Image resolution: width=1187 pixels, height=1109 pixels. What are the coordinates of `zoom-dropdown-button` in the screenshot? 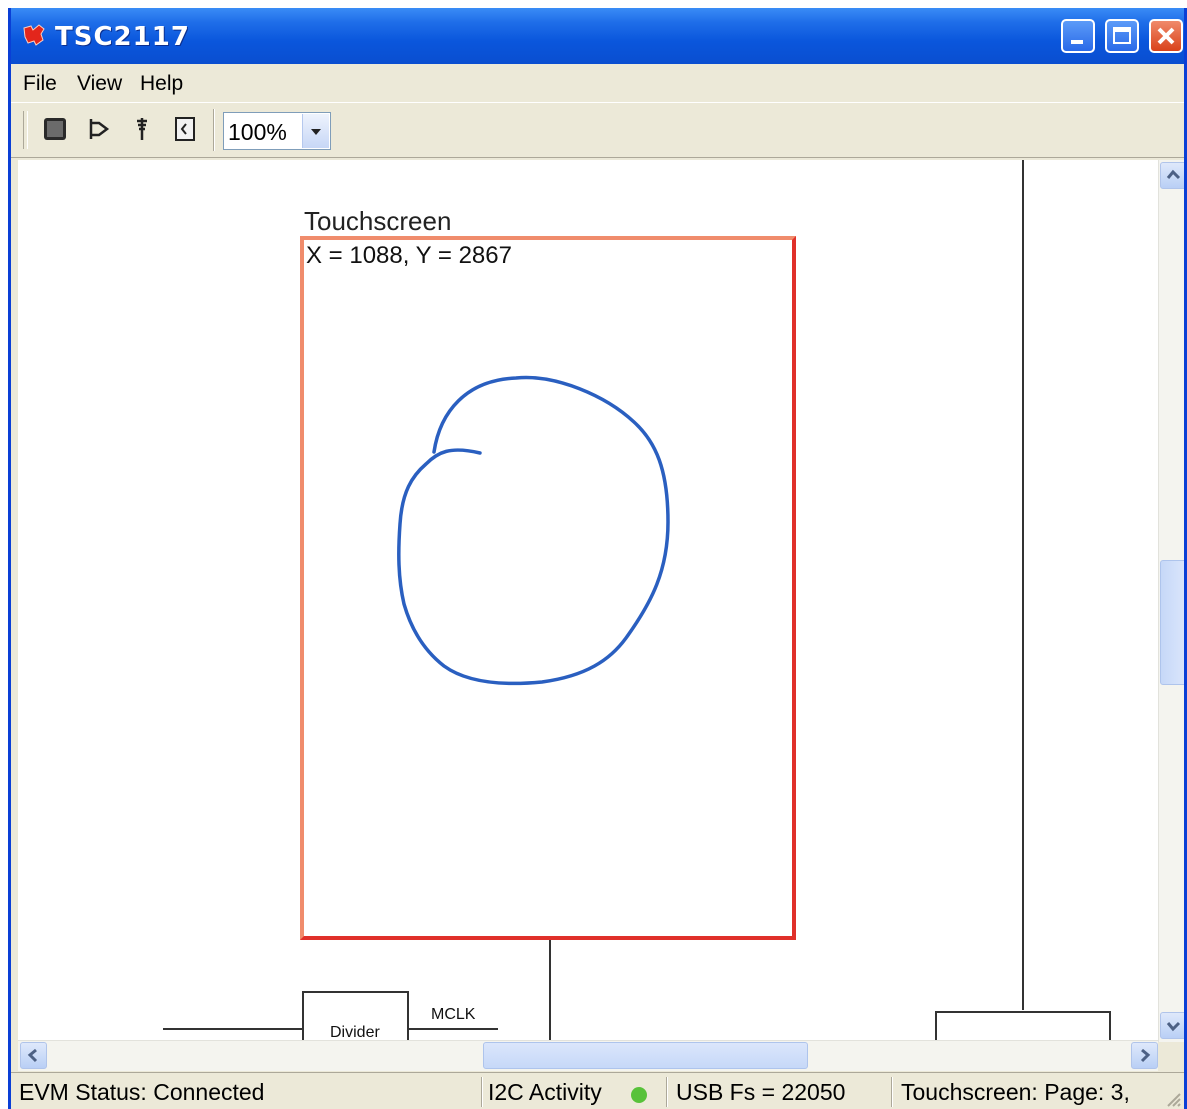 It's located at (315, 131).